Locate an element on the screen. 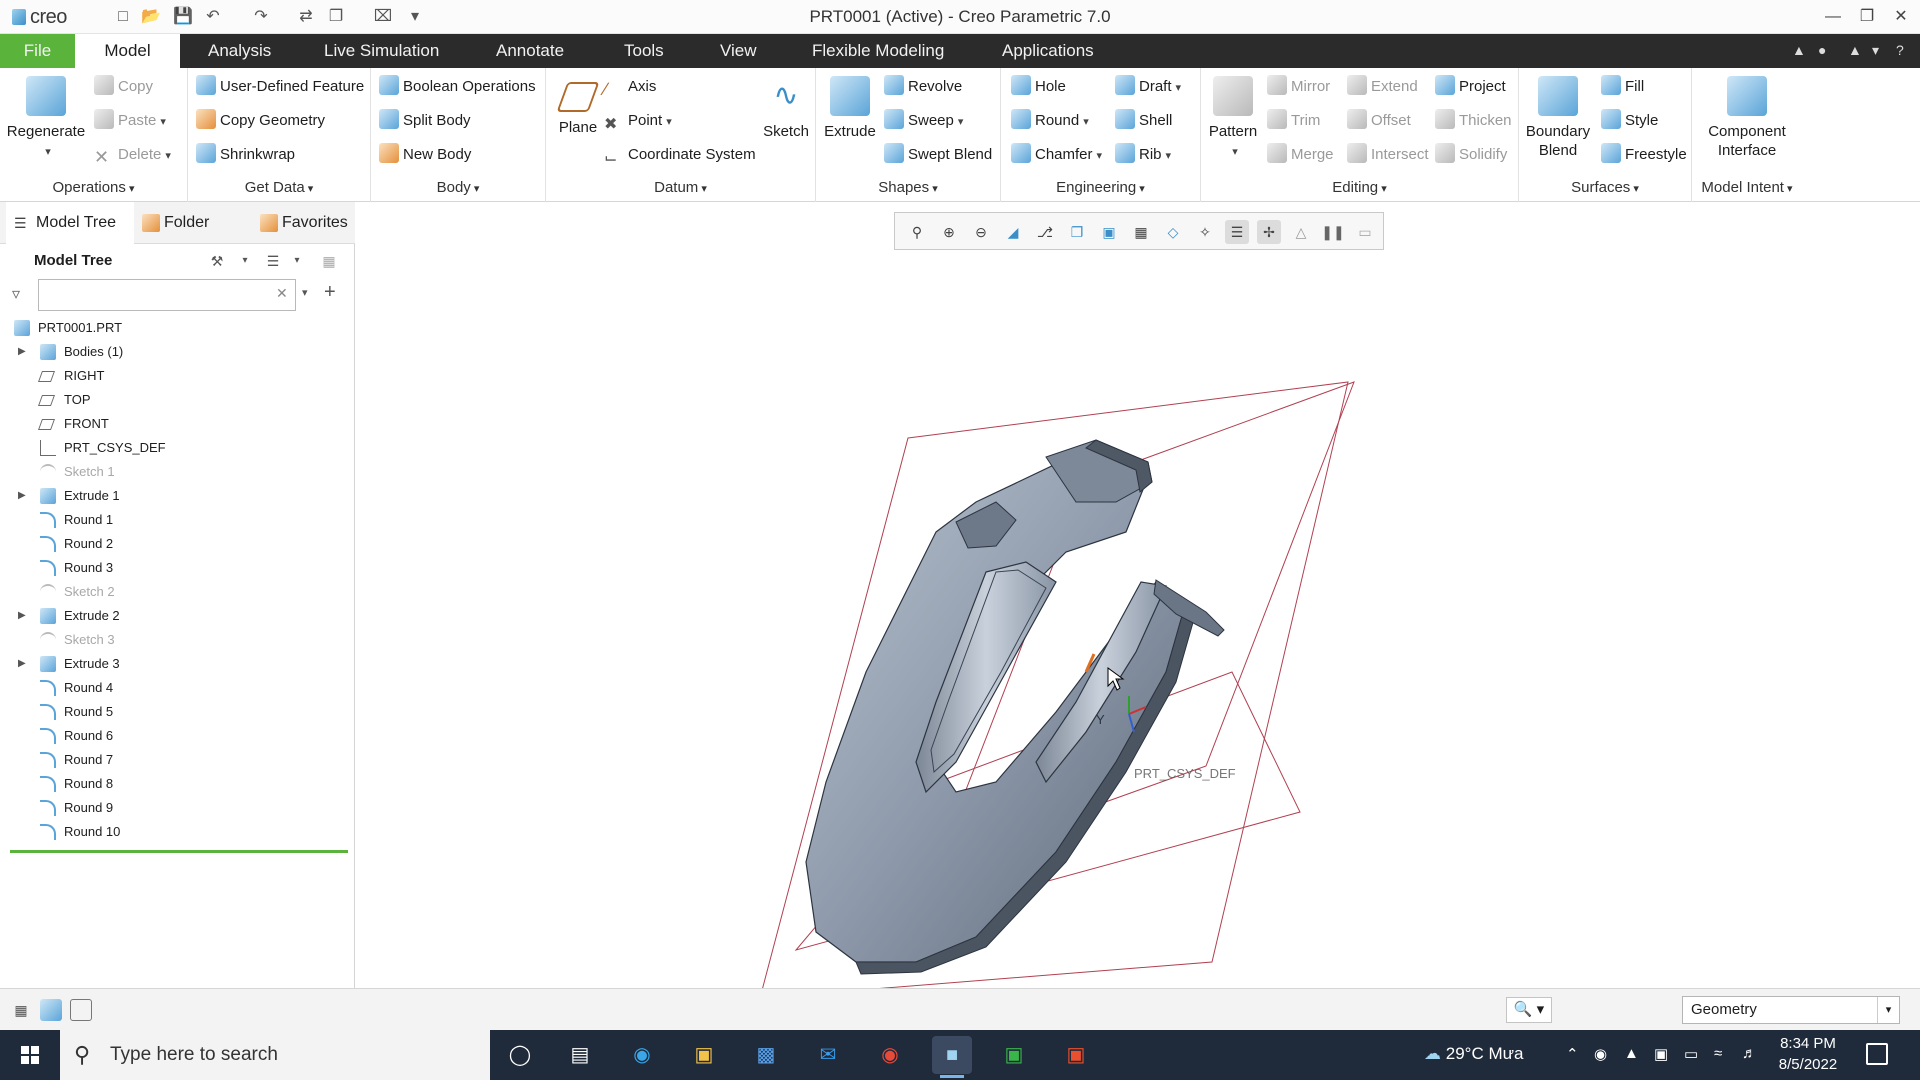  repaint-icon: ◢ is located at coordinates (1013, 232).